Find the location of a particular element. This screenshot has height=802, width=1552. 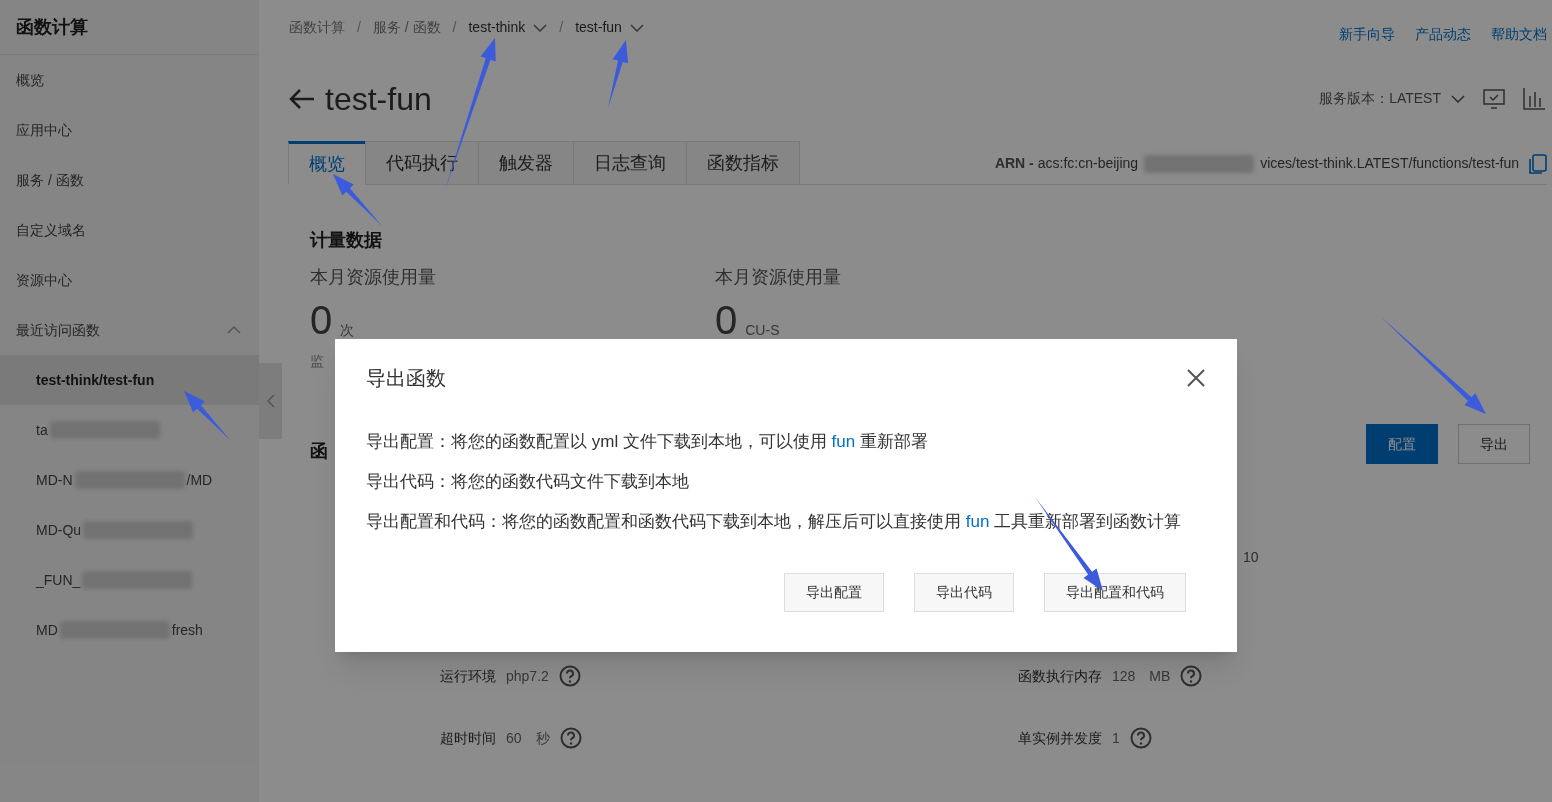

collapse-handle is located at coordinates (270, 401).